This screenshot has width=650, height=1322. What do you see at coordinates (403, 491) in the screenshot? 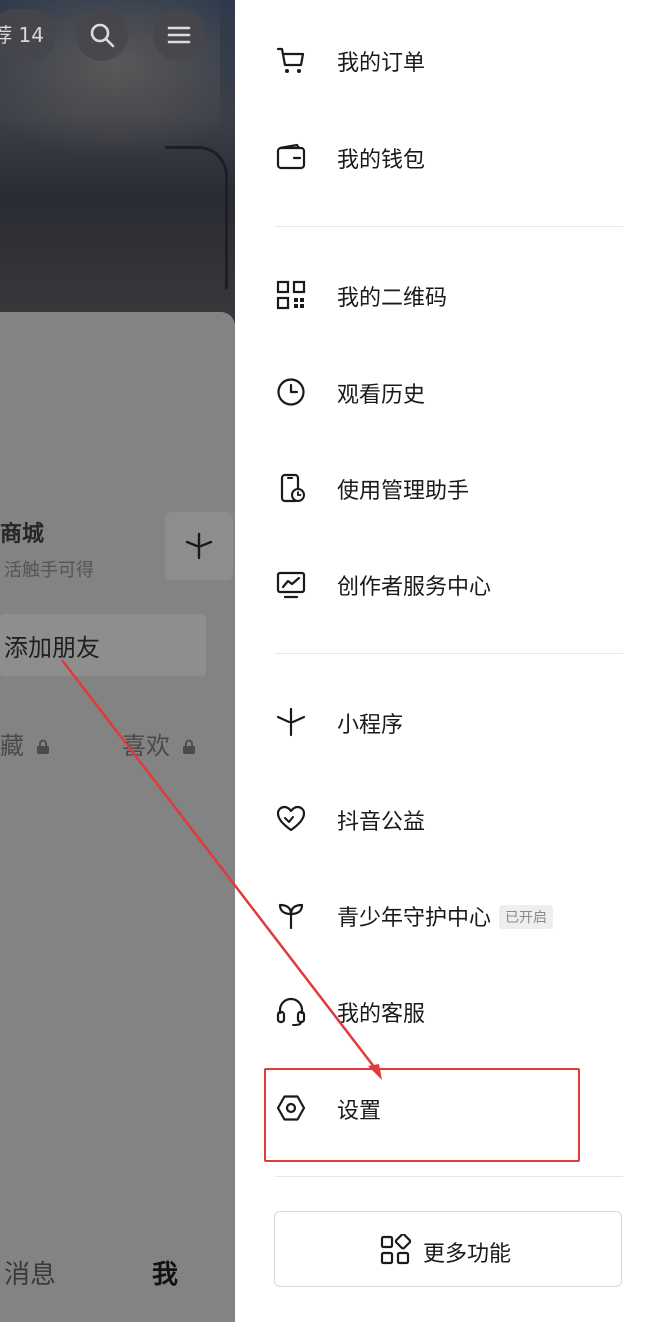
I see `menu-label: 使用管理助手` at bounding box center [403, 491].